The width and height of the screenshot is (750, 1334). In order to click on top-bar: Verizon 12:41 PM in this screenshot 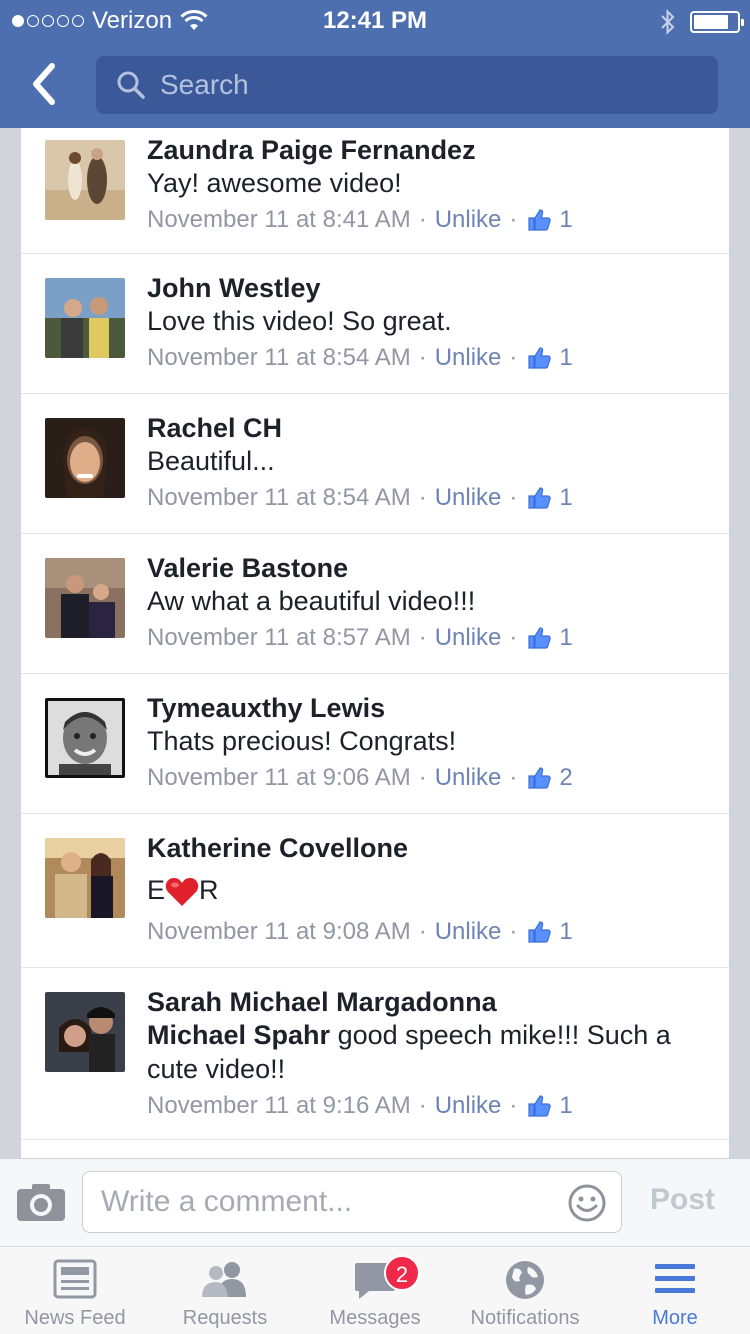, I will do `click(375, 64)`.